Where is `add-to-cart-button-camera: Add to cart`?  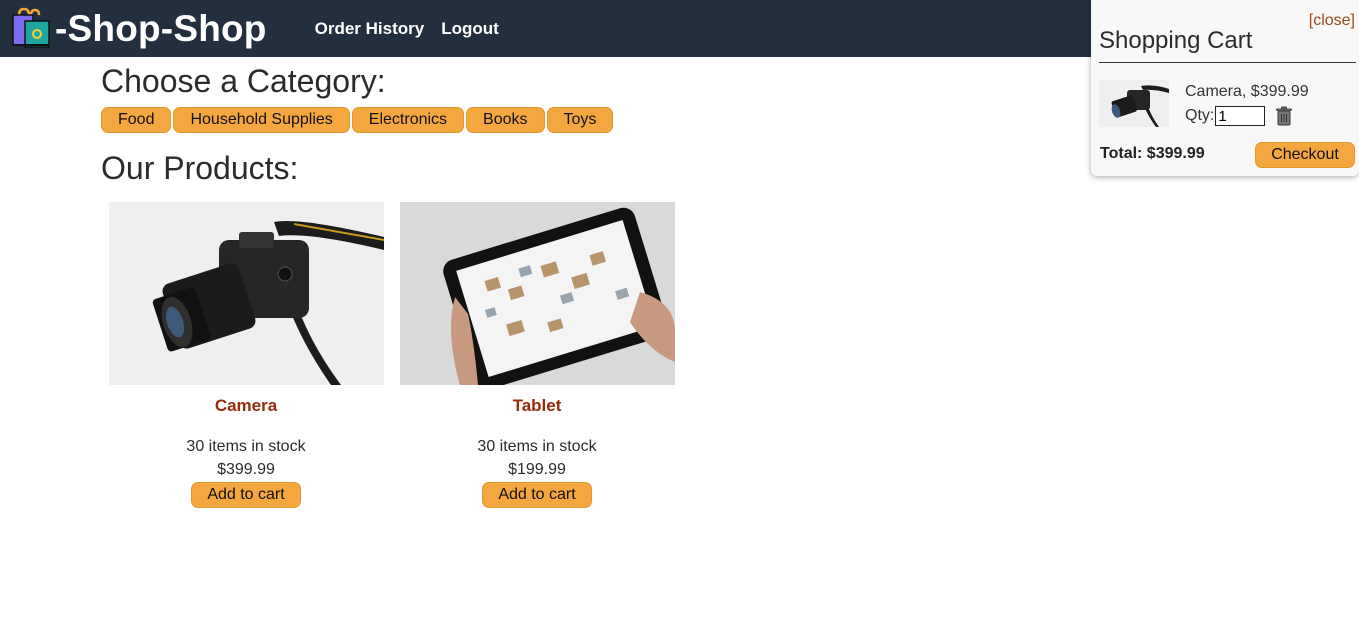
add-to-cart-button-camera: Add to cart is located at coordinates (246, 495).